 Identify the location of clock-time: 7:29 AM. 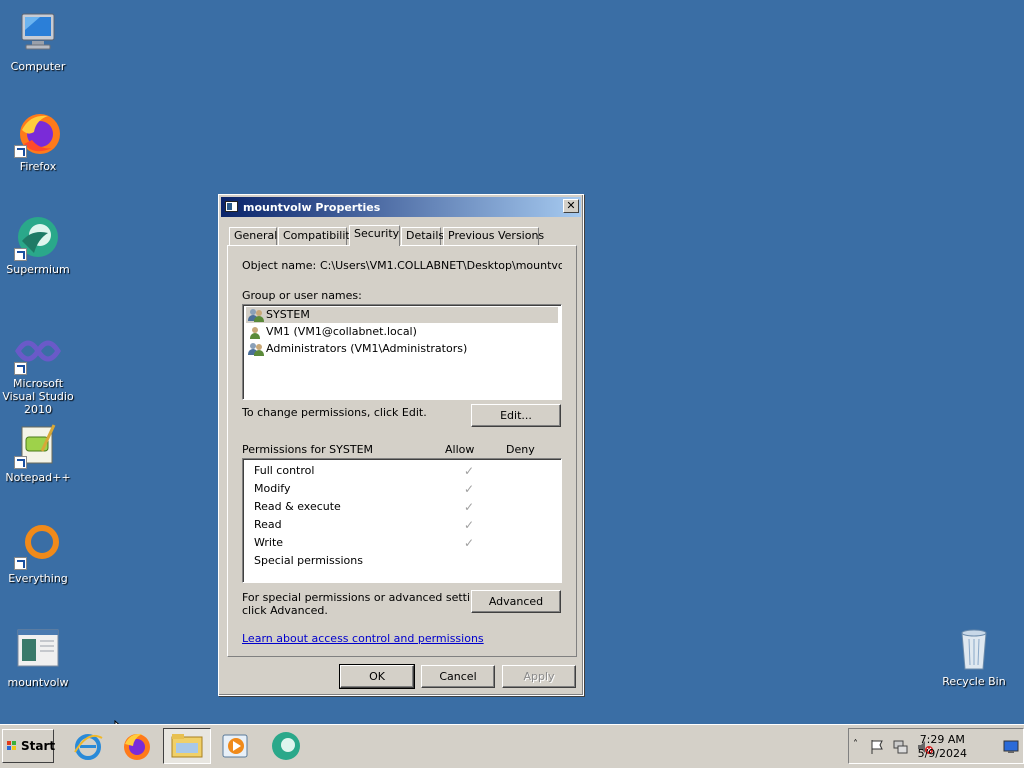
(942, 739).